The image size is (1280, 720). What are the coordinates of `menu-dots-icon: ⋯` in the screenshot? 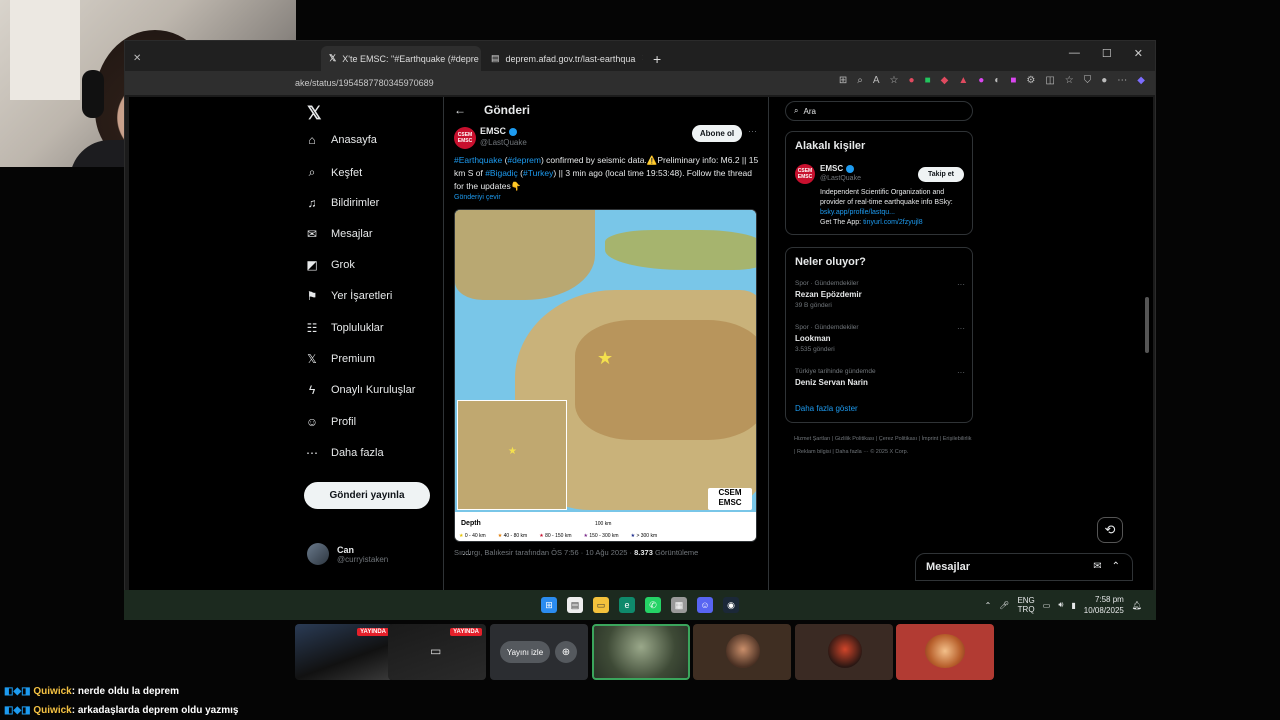 It's located at (1122, 80).